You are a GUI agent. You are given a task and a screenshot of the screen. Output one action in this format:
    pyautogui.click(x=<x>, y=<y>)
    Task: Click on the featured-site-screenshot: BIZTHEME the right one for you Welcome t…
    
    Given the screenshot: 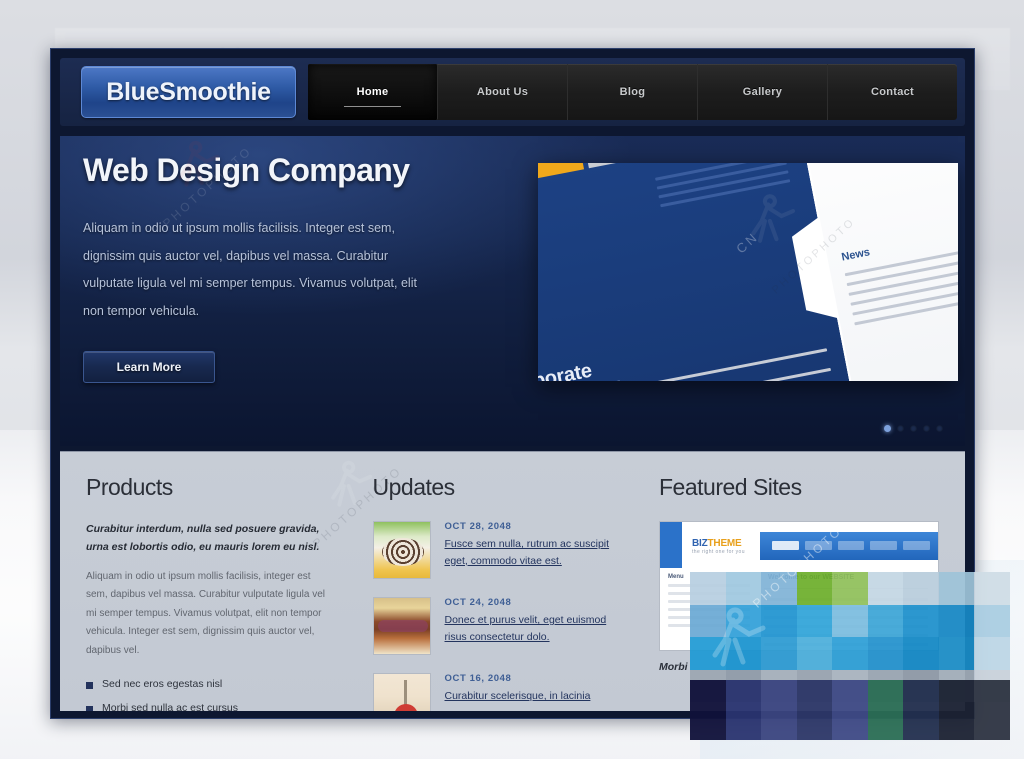 What is the action you would take?
    pyautogui.click(x=799, y=586)
    